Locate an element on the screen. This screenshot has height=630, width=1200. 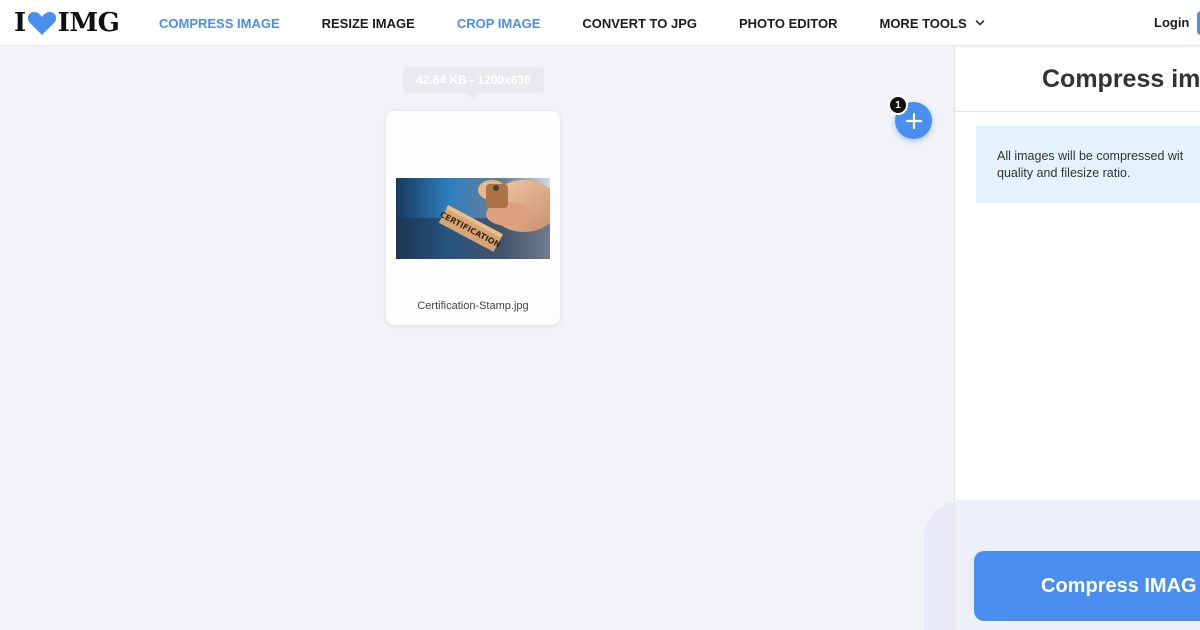
nav-crop-image: CROP IMAGE is located at coordinates (499, 23).